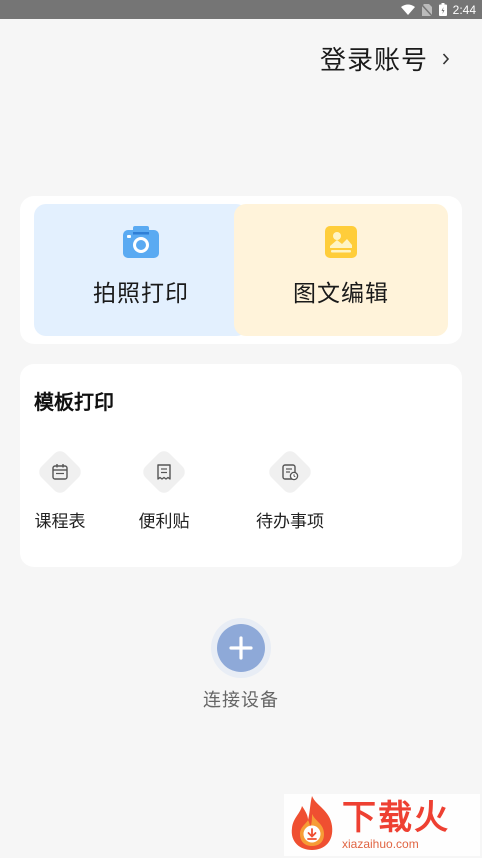 The height and width of the screenshot is (858, 482). Describe the element at coordinates (241, 700) in the screenshot. I see `connect-device-label: 连接设备` at that location.